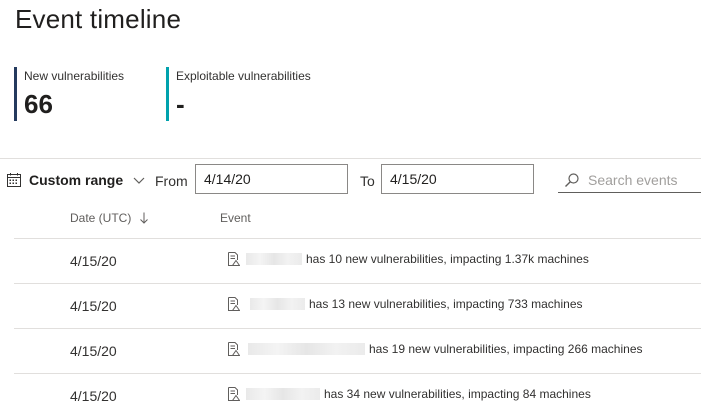  I want to click on column-header-date: Date (UTC), so click(109, 218).